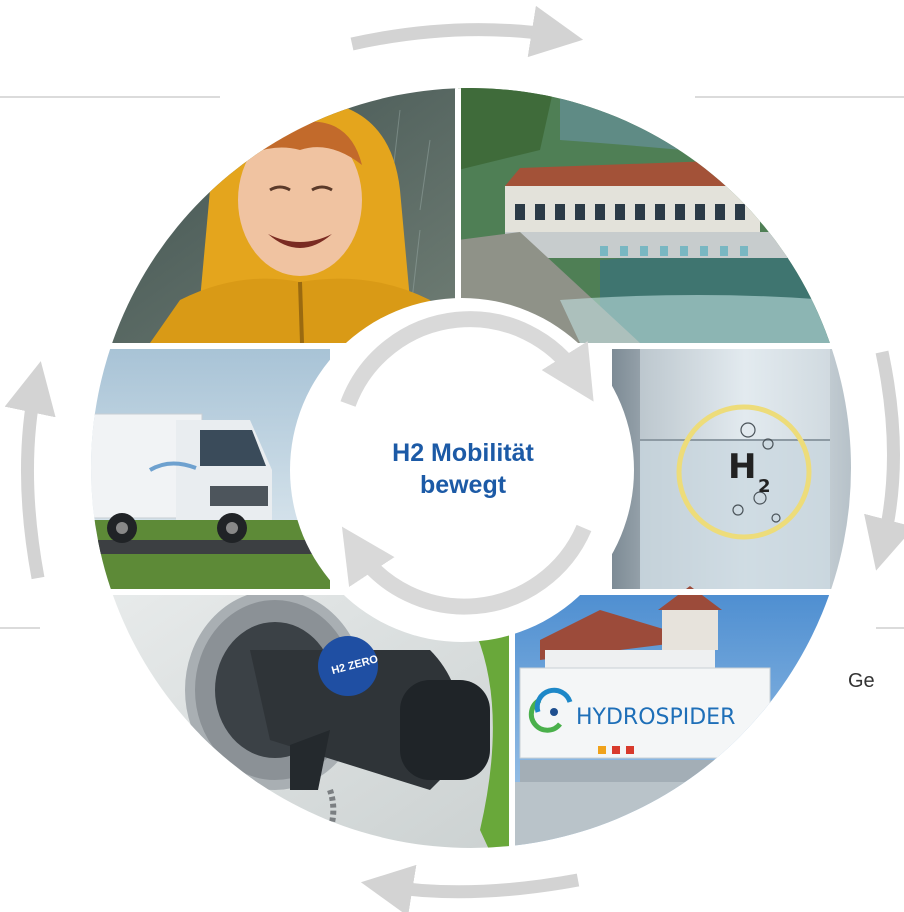 The image size is (904, 912). Describe the element at coordinates (742, 467) in the screenshot. I see `hydrogen-symbol-icon: H` at that location.